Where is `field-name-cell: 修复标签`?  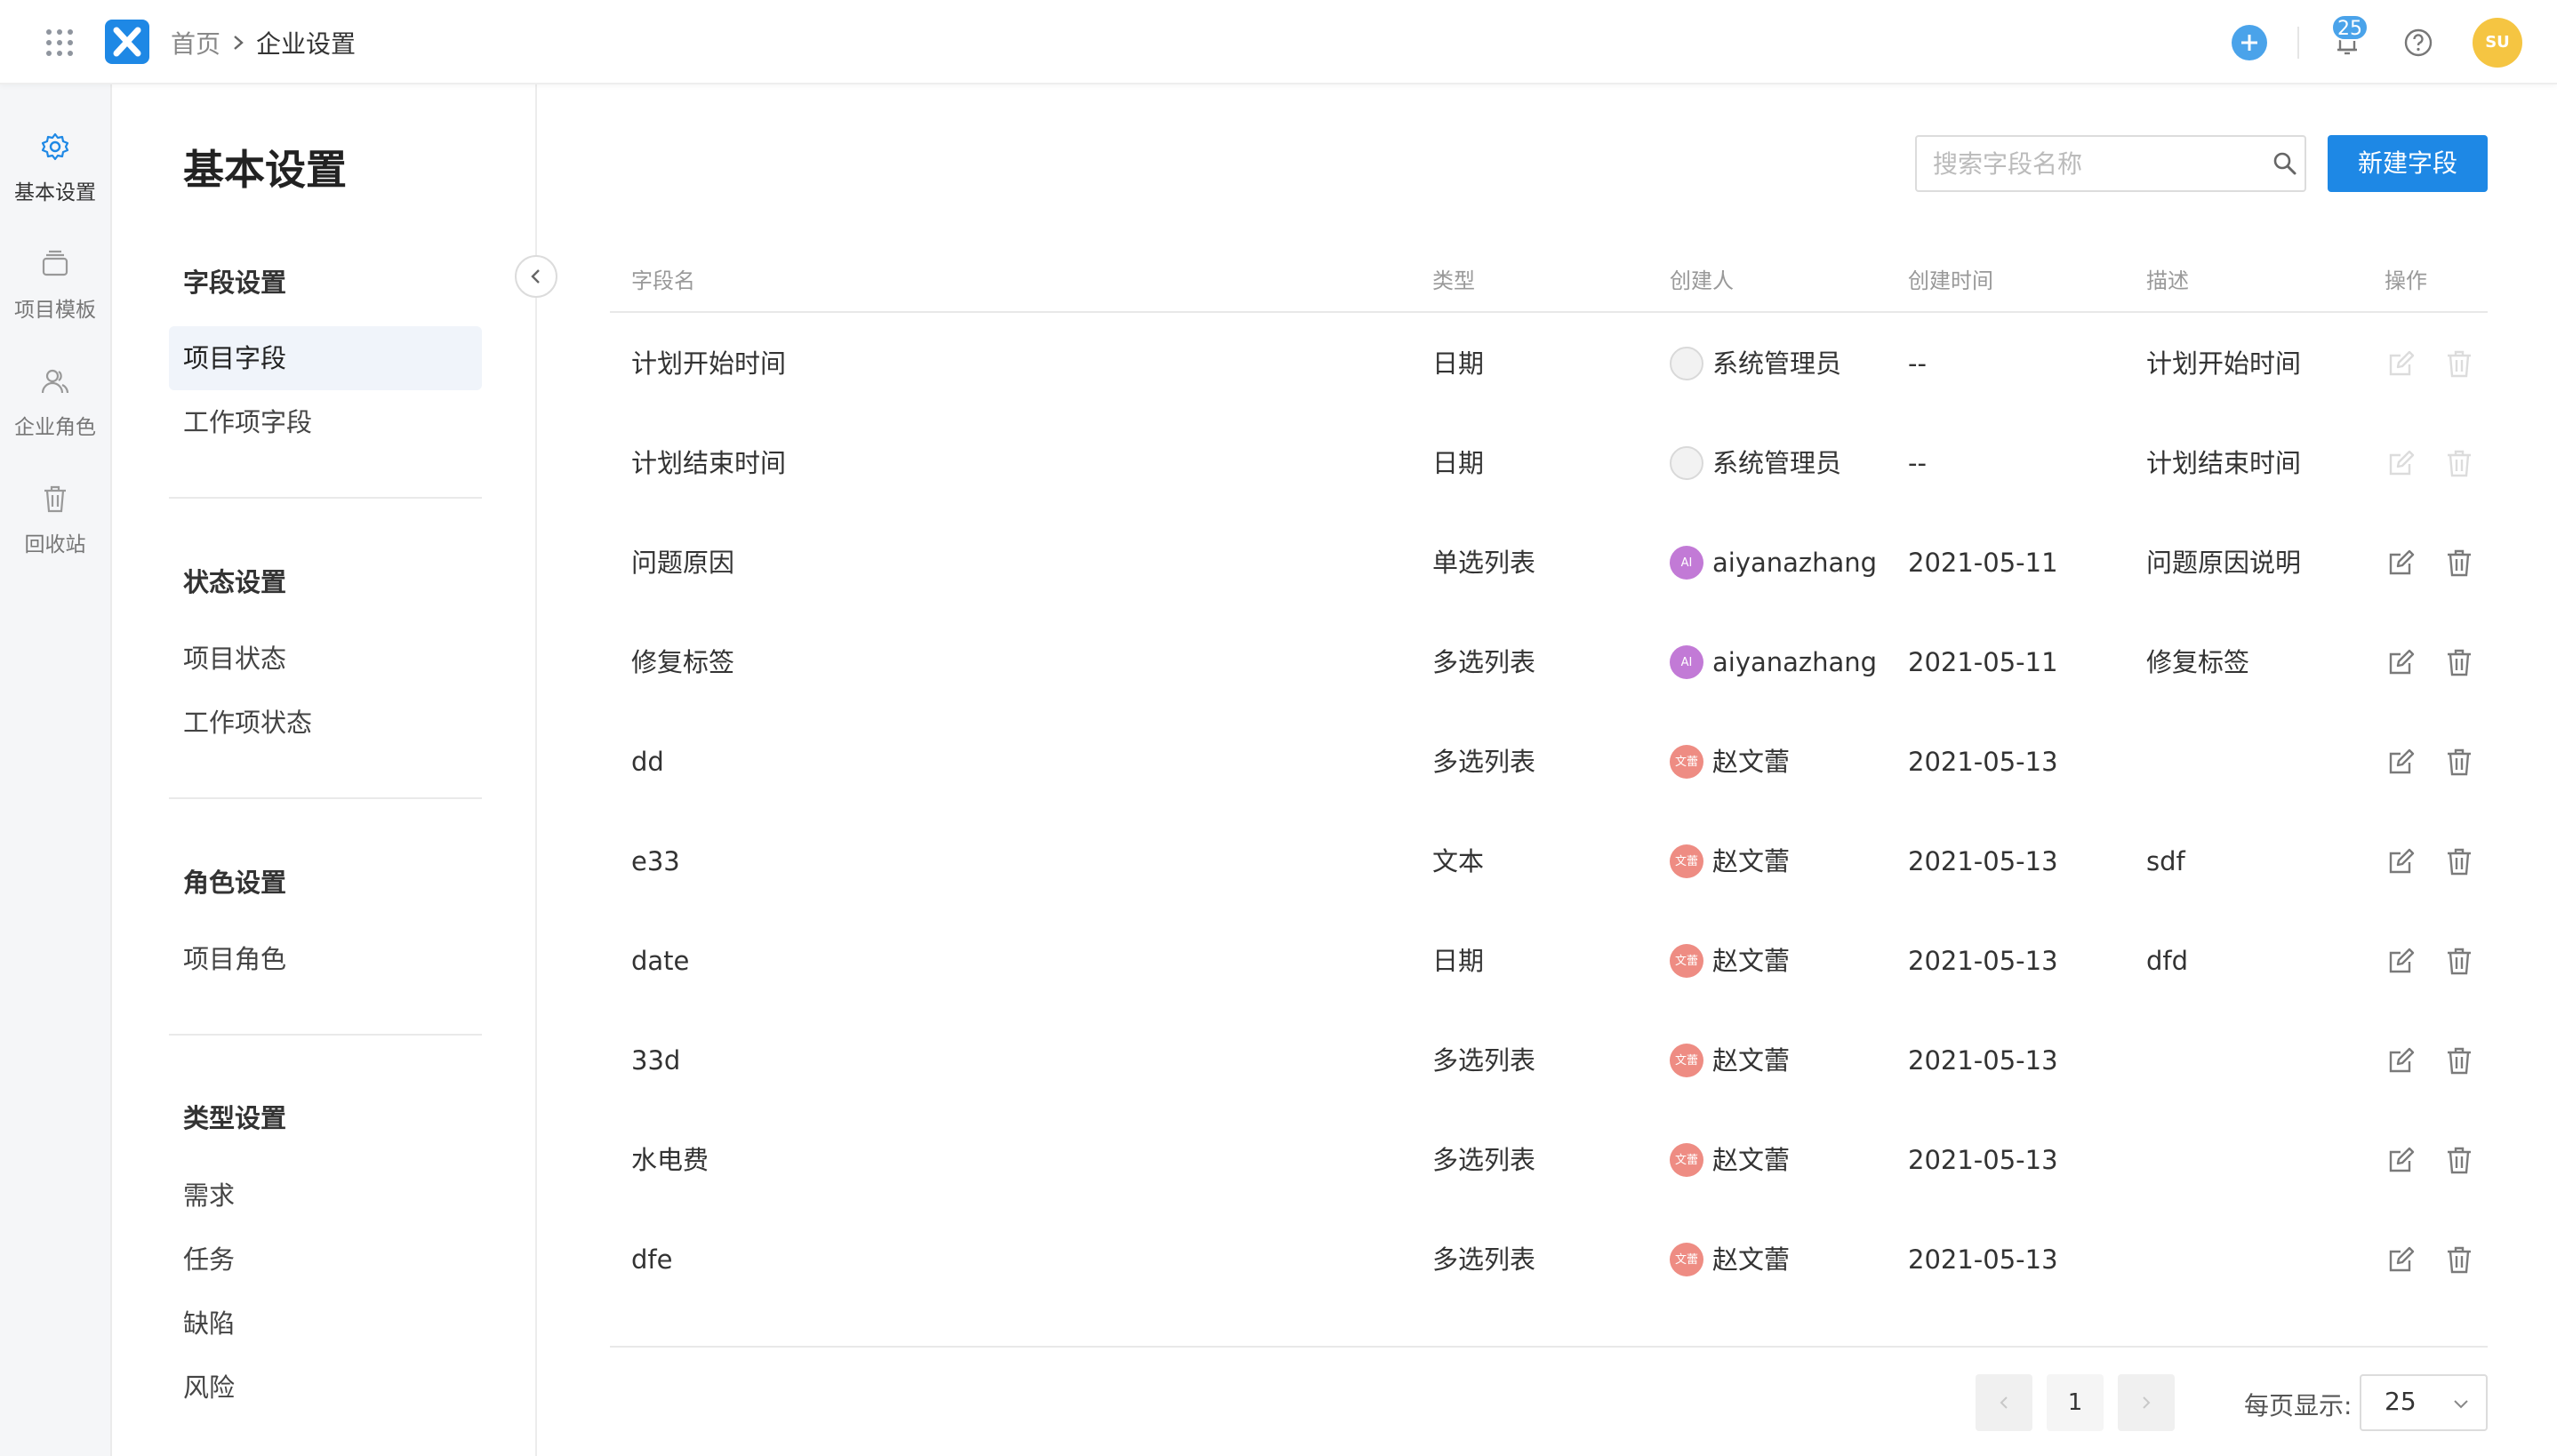 field-name-cell: 修复标签 is located at coordinates (683, 662).